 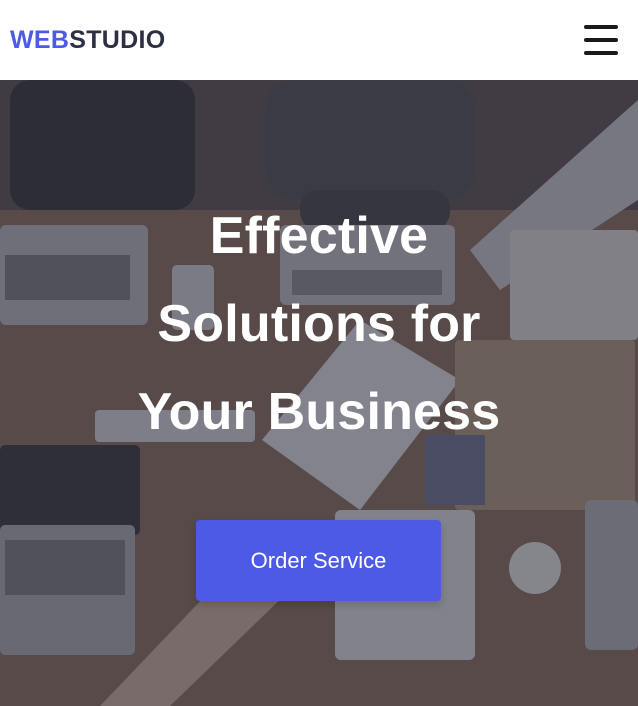 What do you see at coordinates (117, 39) in the screenshot?
I see `logo-rest: STUDIO` at bounding box center [117, 39].